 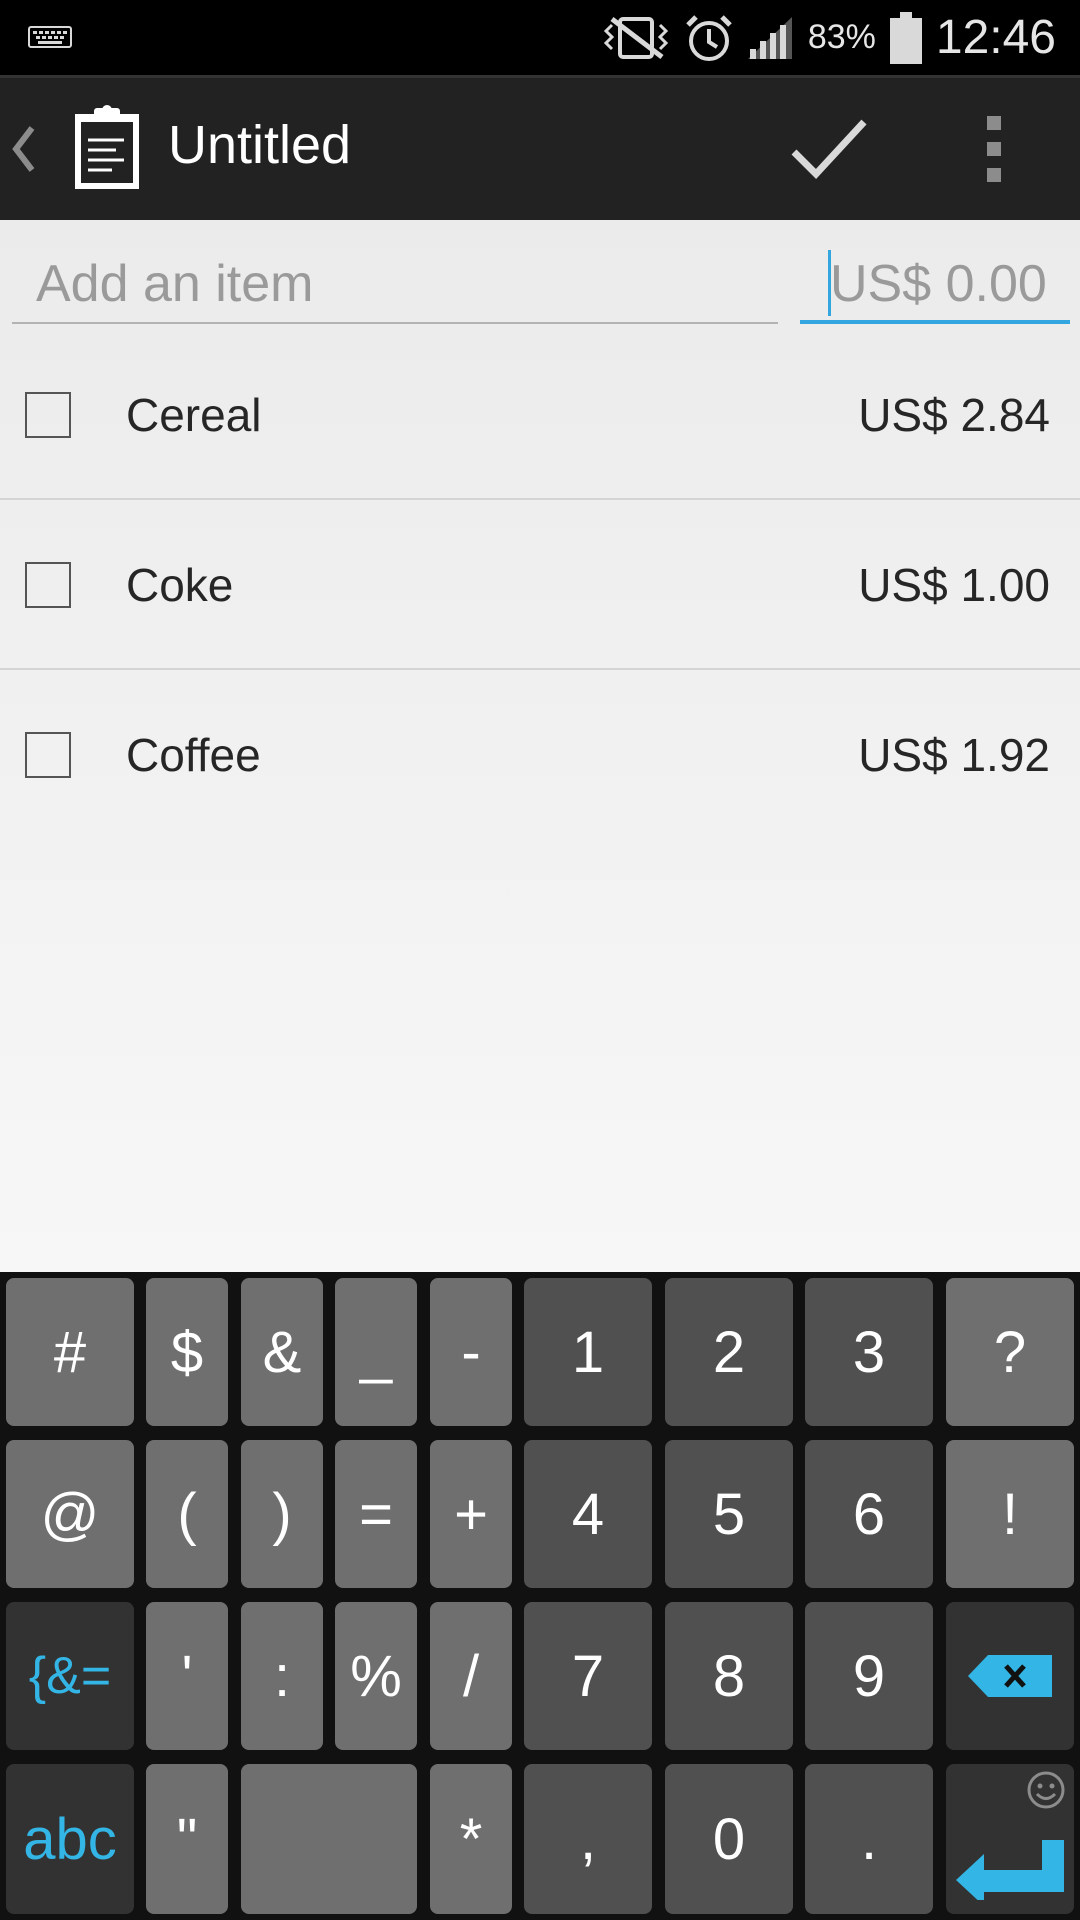 I want to click on key-0: 0, so click(x=729, y=1839).